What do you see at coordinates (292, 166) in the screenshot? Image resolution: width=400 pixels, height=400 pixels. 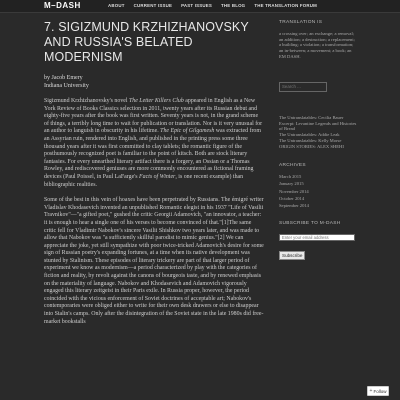 I see `archives-title: ARCHIVES` at bounding box center [292, 166].